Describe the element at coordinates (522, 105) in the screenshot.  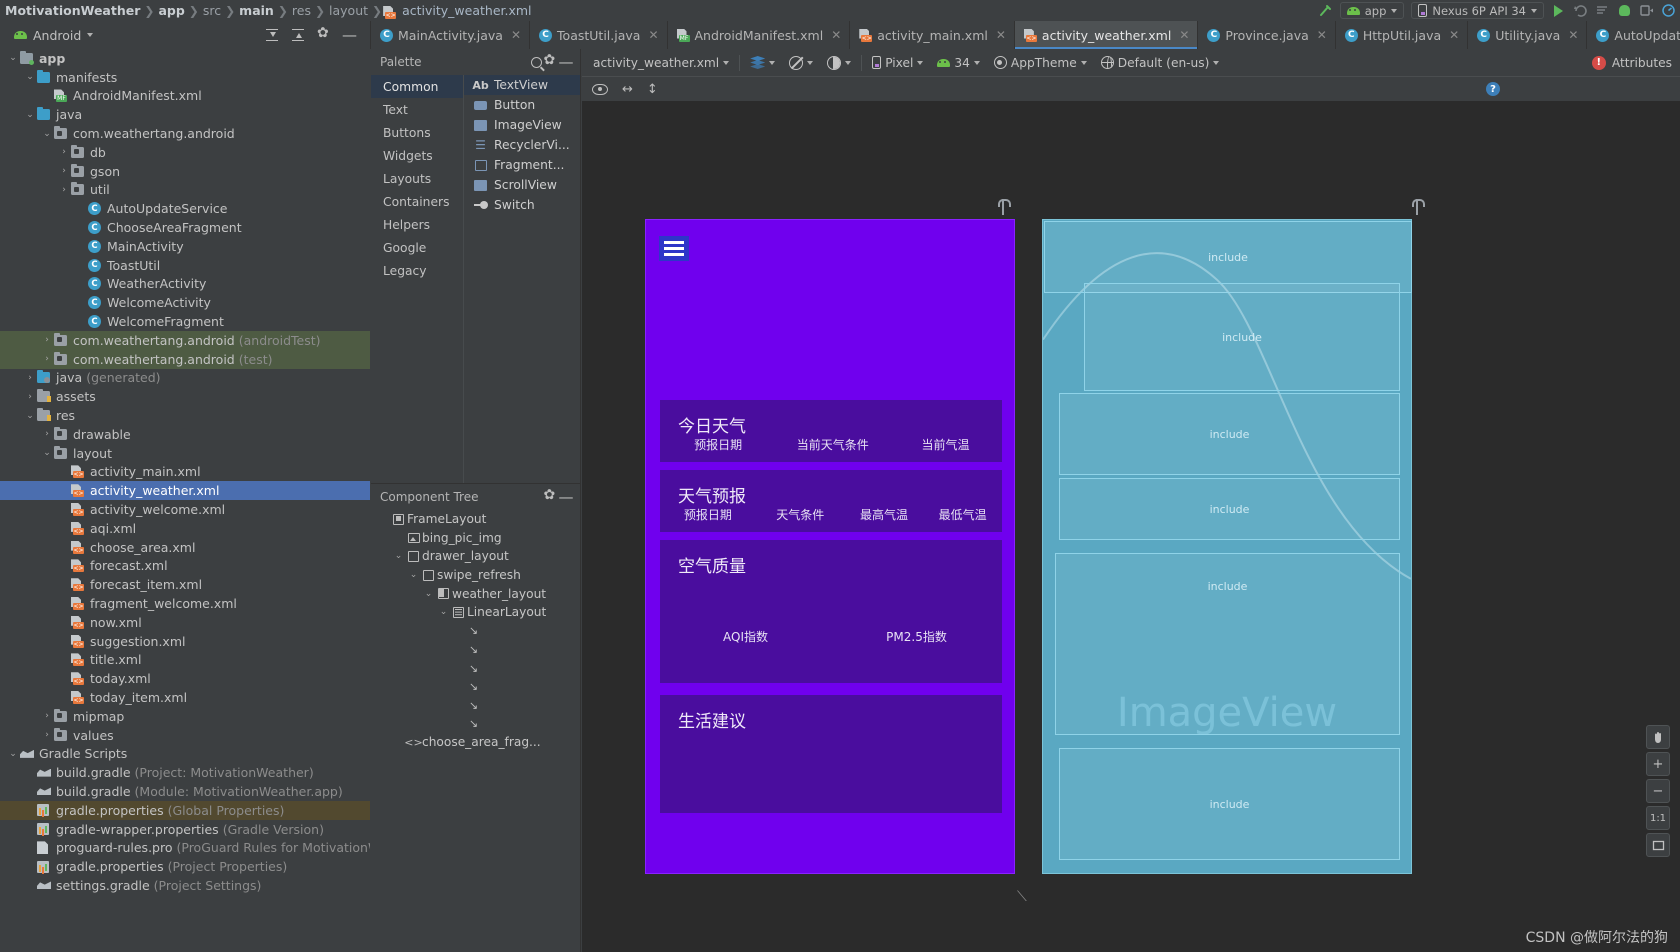
I see `palette-item: Button` at that location.